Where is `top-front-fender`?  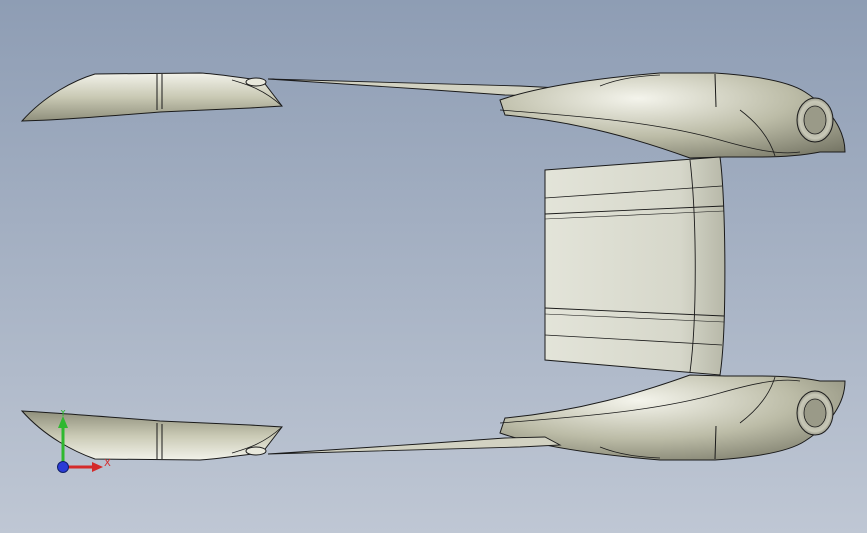 top-front-fender is located at coordinates (151, 97).